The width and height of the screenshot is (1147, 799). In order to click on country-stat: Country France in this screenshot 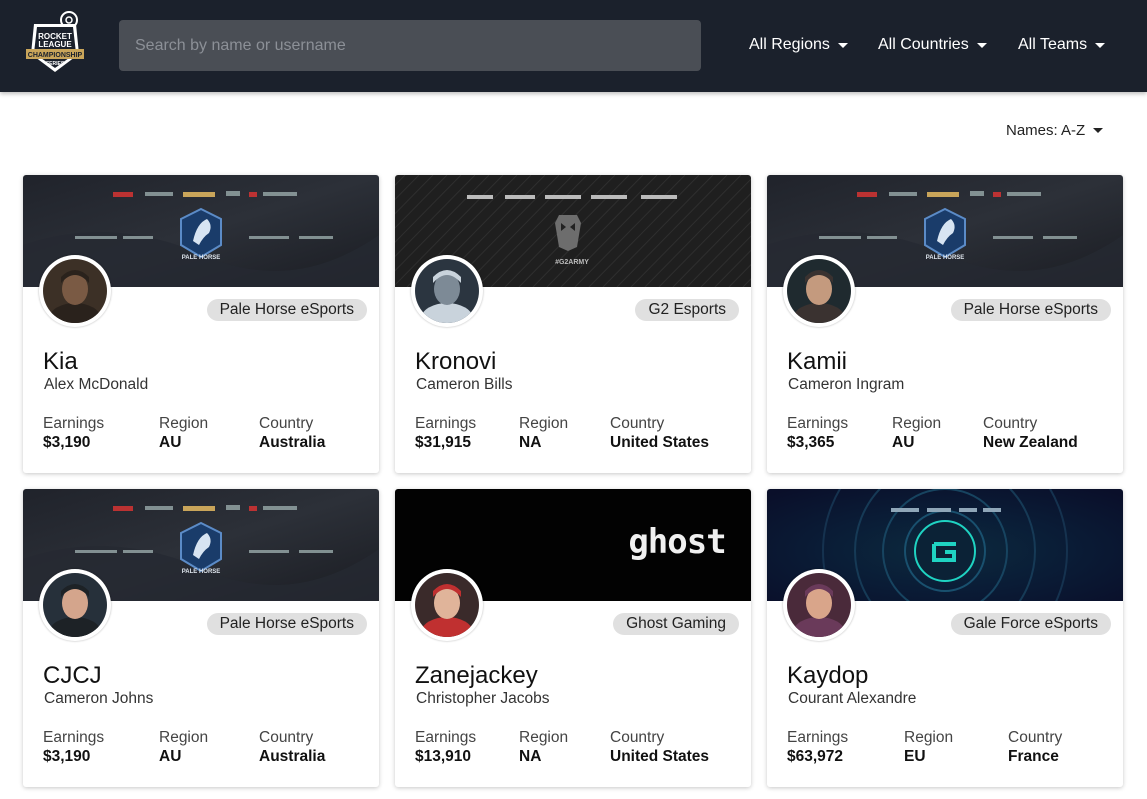, I will do `click(1035, 747)`.